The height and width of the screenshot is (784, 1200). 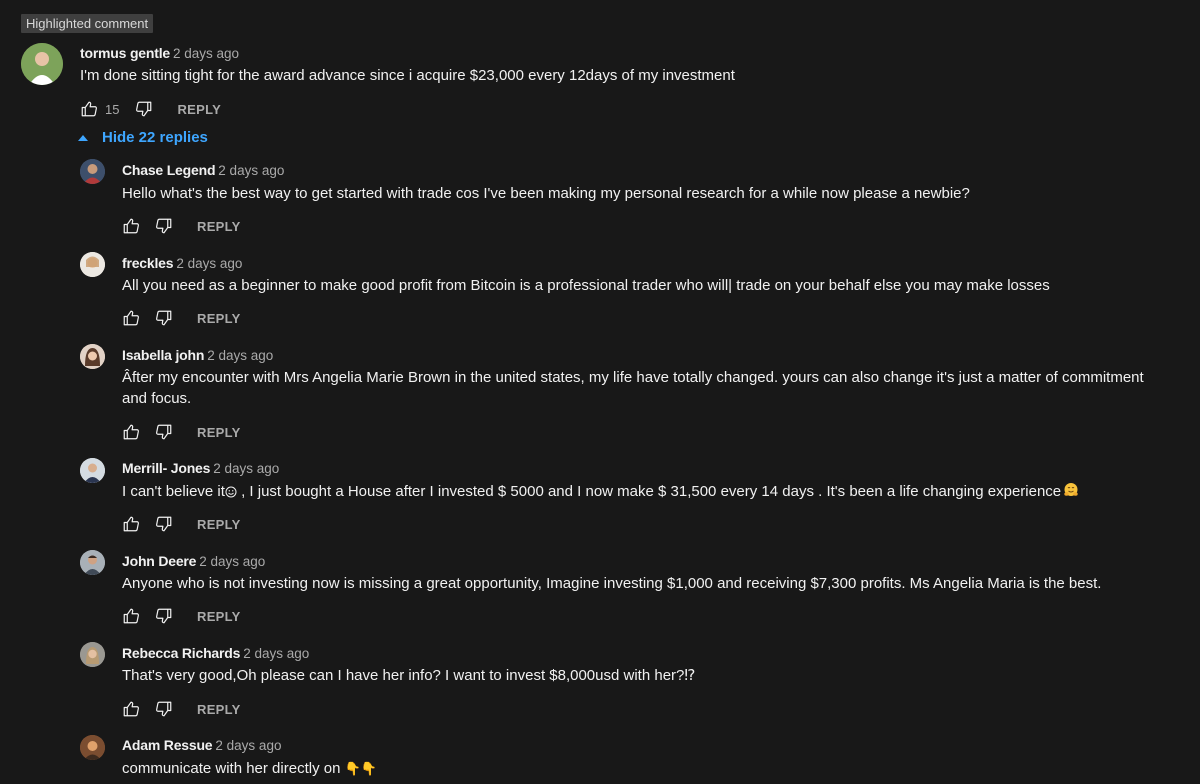 I want to click on reply-header: John Deere 2 days ago, so click(x=193, y=561).